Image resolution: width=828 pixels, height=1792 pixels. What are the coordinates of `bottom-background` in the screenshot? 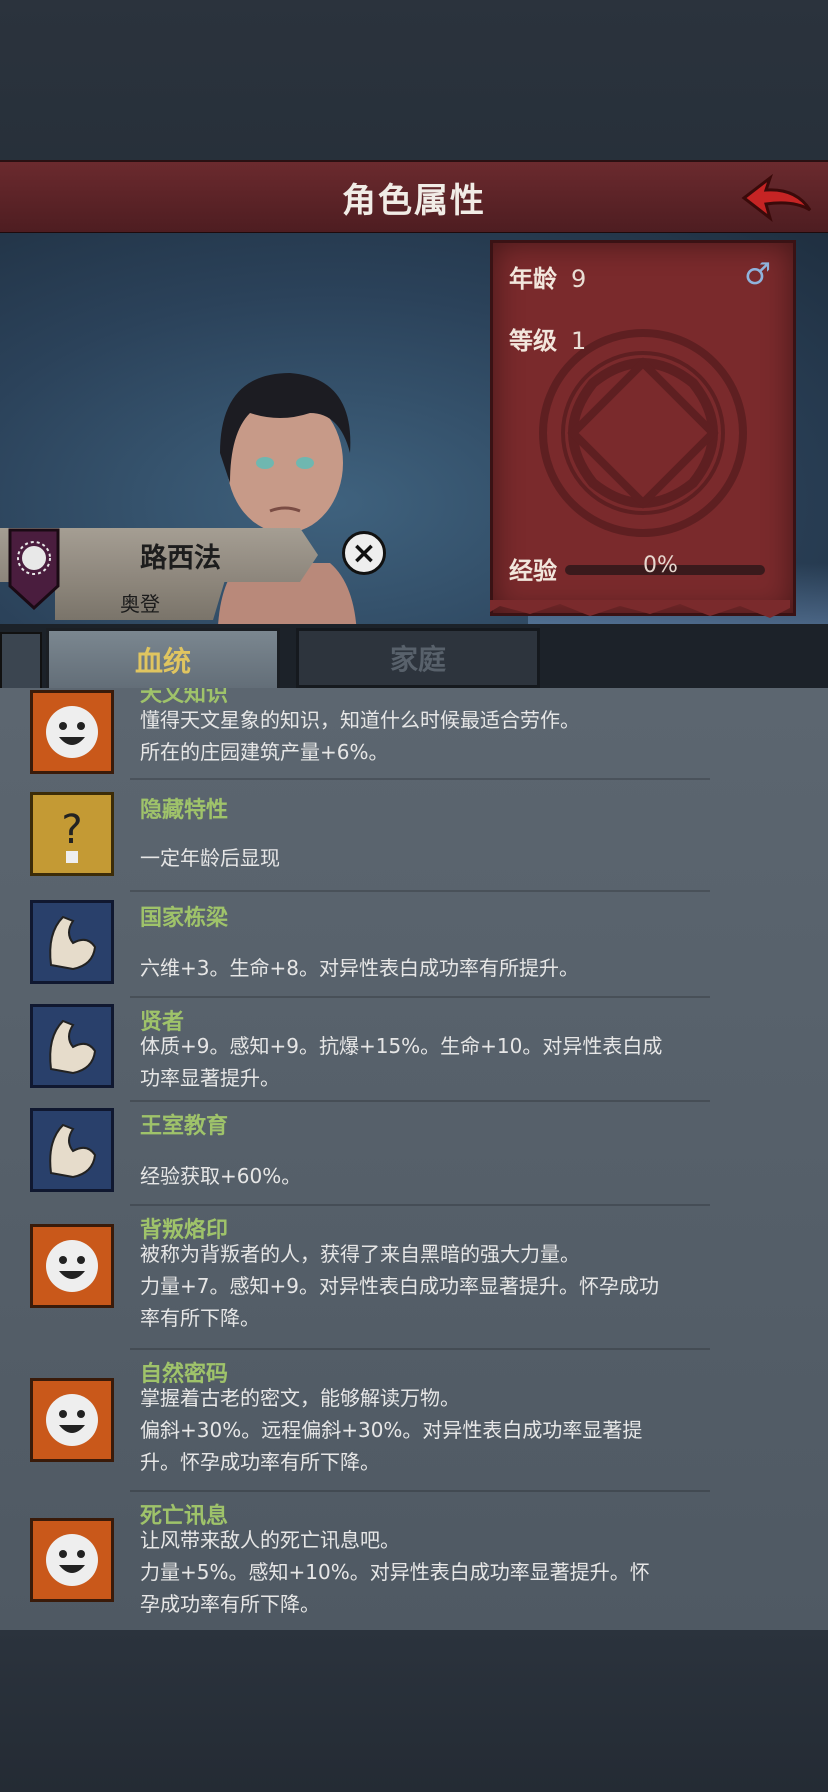 It's located at (414, 1711).